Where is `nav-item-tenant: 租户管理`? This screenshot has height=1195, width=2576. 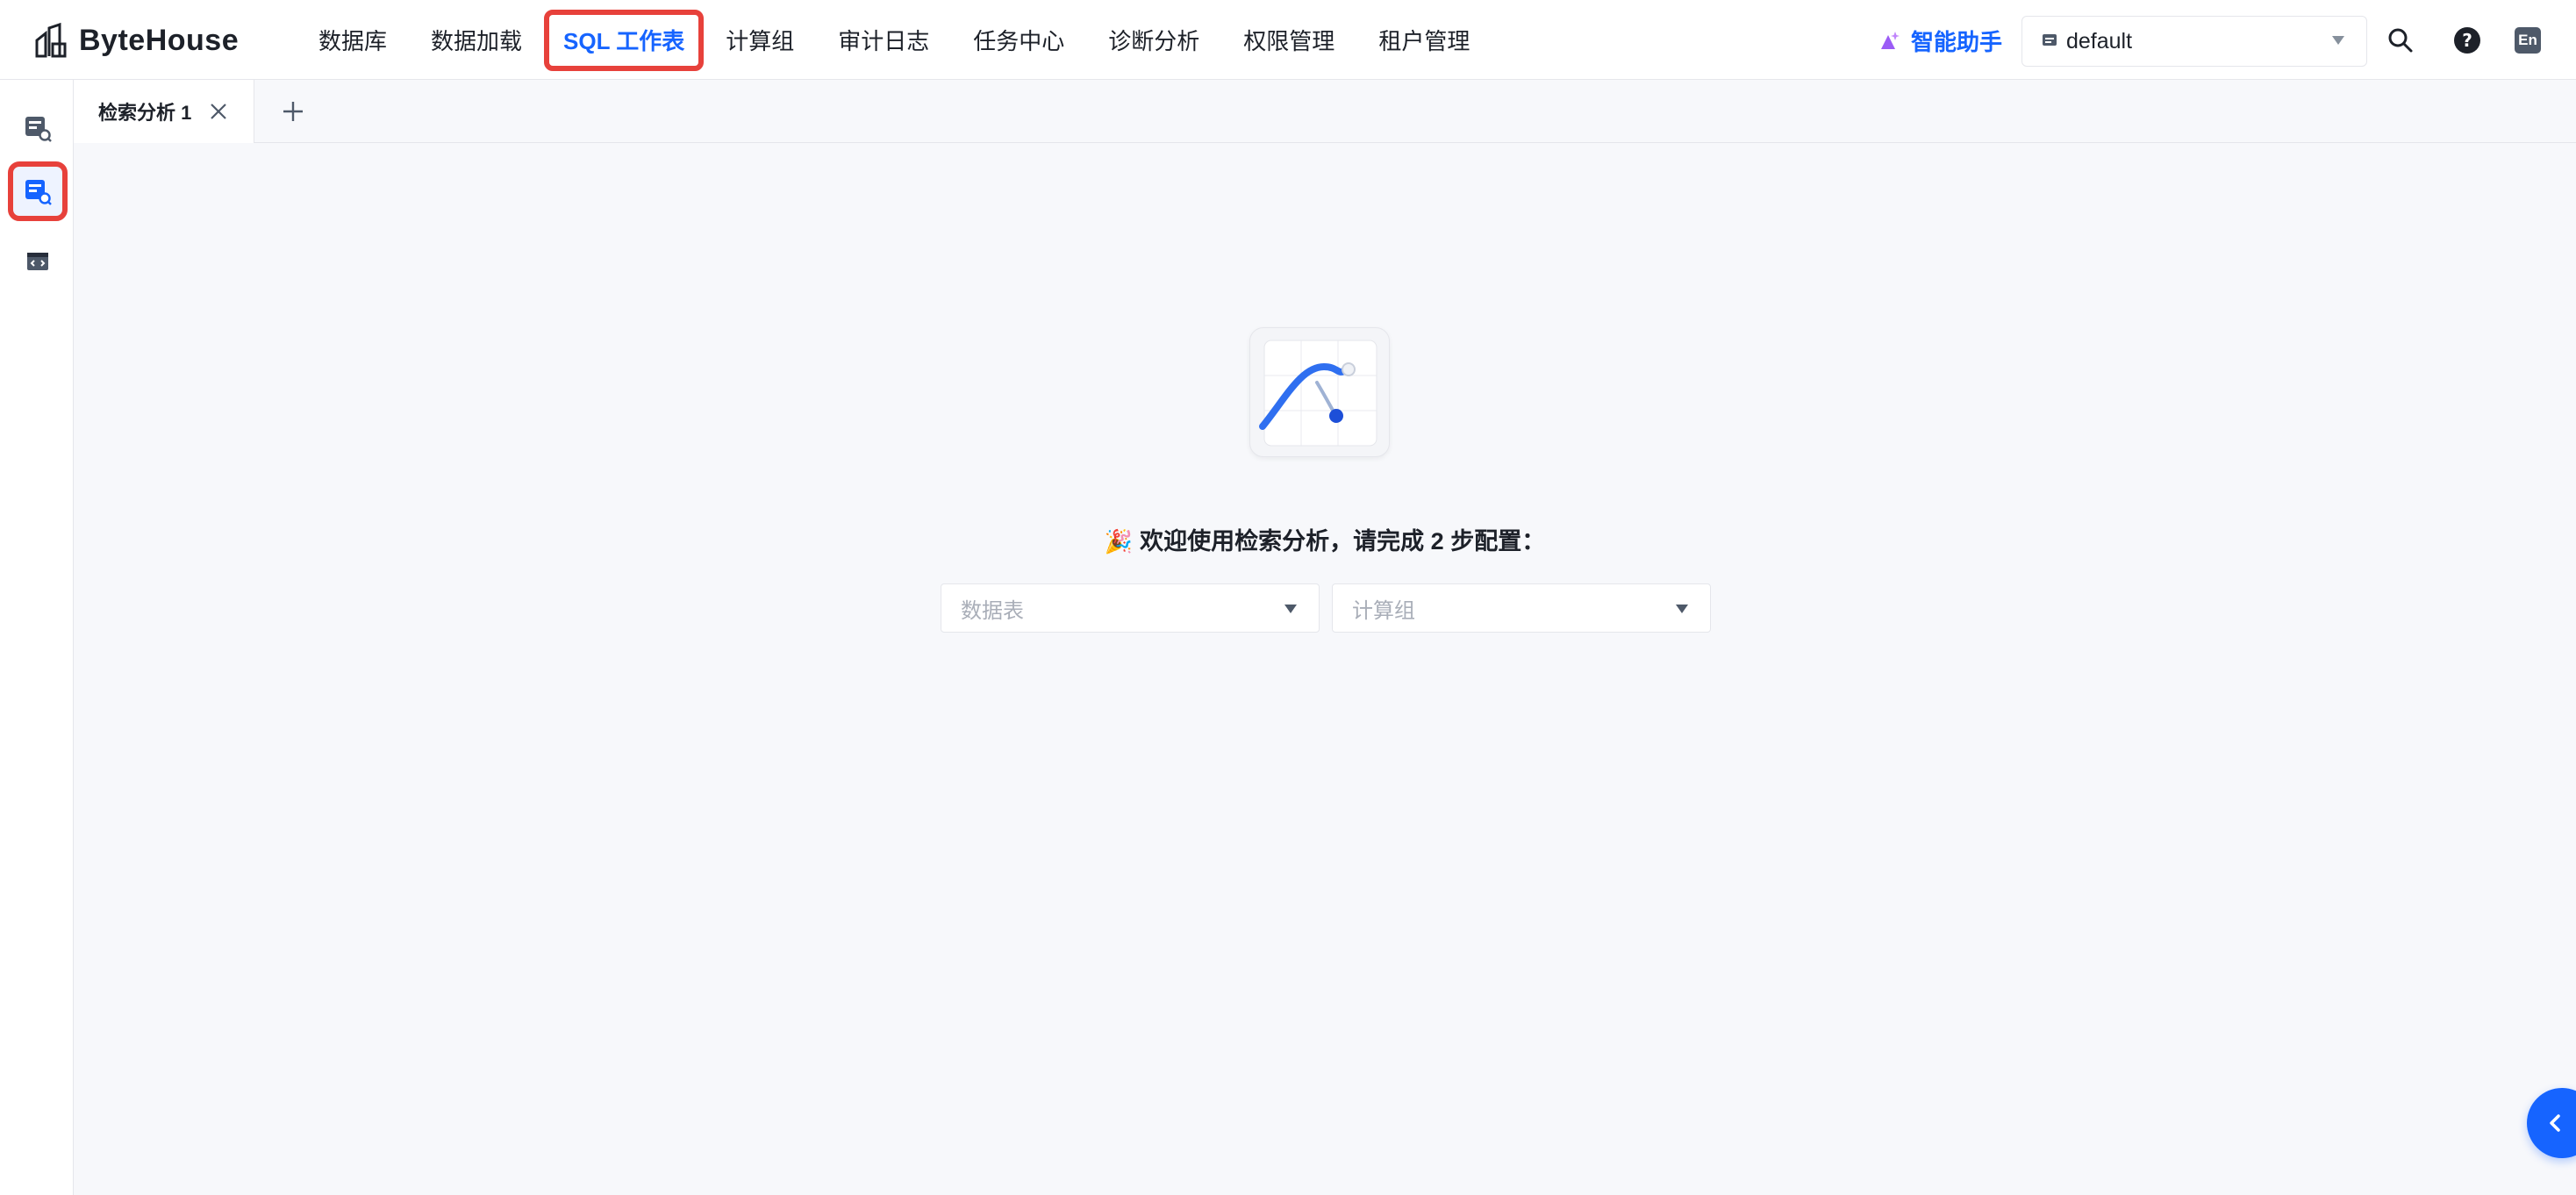
nav-item-tenant: 租户管理 is located at coordinates (1424, 41).